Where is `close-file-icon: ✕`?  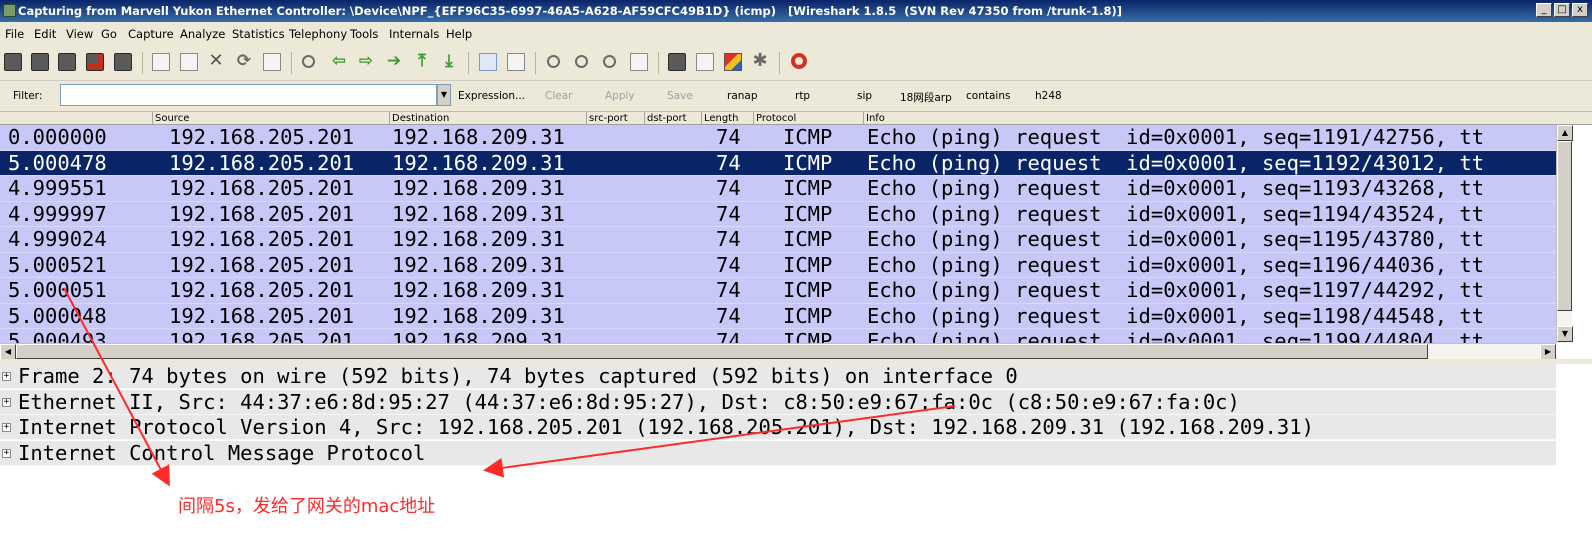 close-file-icon: ✕ is located at coordinates (216, 61).